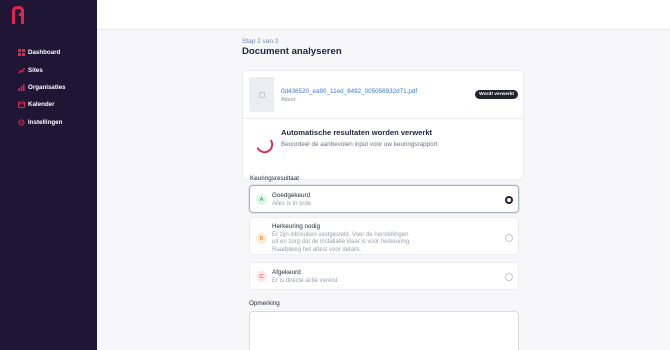  I want to click on option-letter-badge: A, so click(261, 199).